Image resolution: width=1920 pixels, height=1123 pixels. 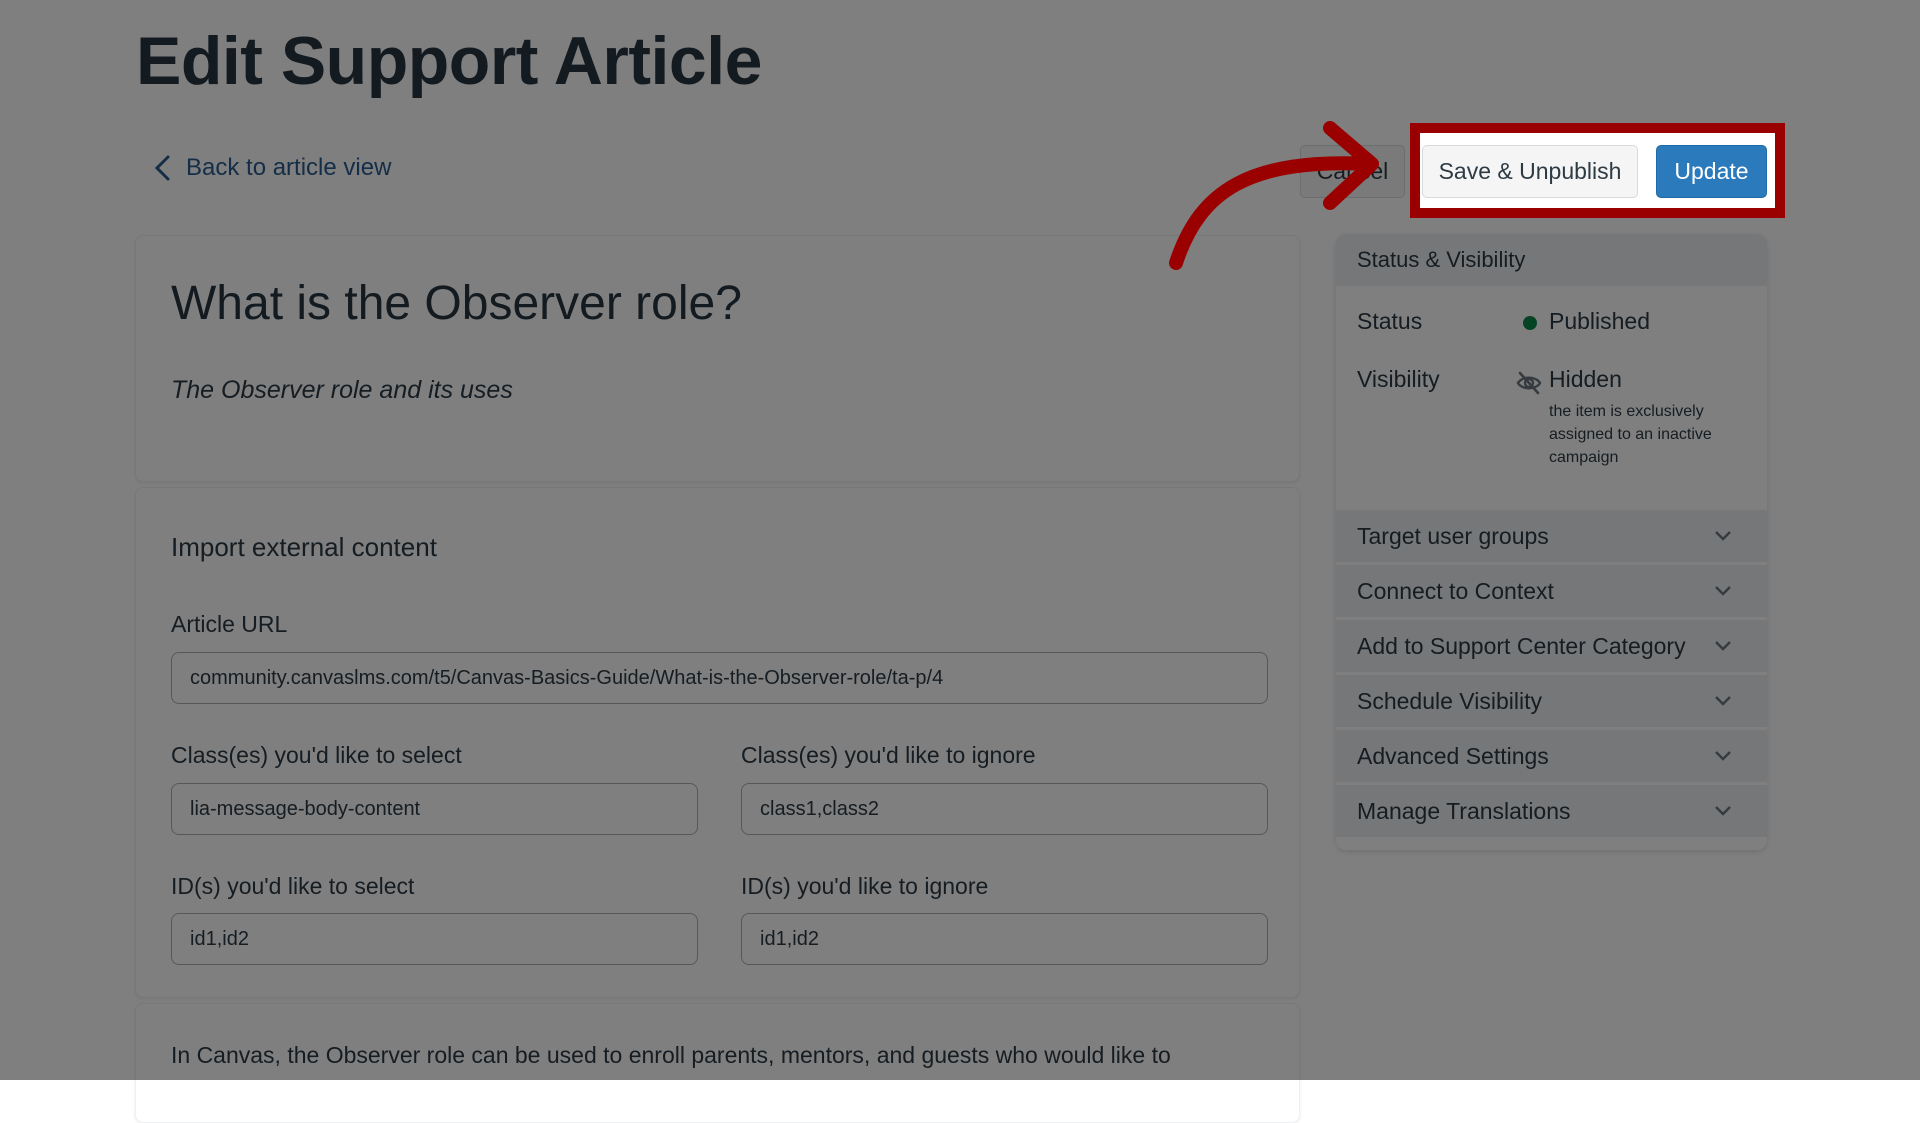 I want to click on section-target-user-groups: Target user groups, so click(x=1551, y=536).